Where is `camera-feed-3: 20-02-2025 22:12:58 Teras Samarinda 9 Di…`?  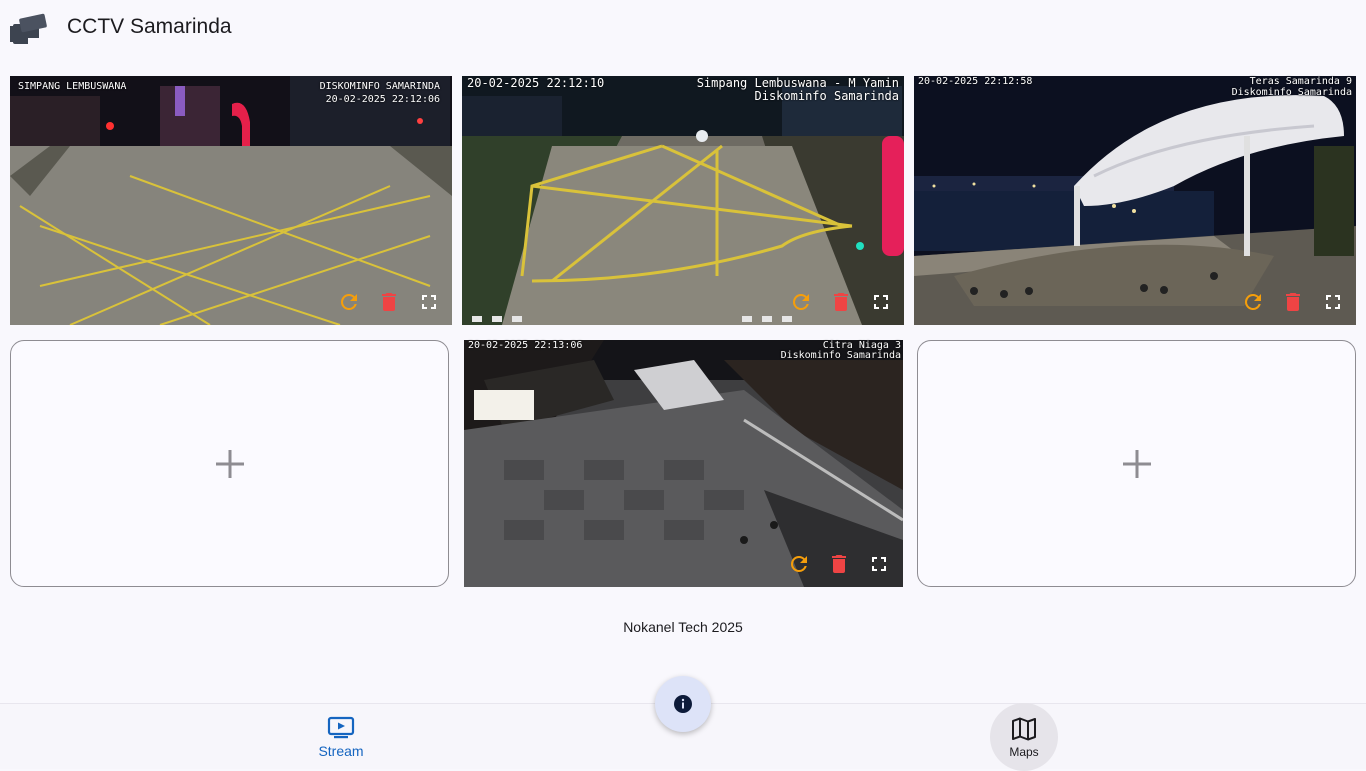
camera-feed-3: 20-02-2025 22:12:58 Teras Samarinda 9 Di… is located at coordinates (1135, 200).